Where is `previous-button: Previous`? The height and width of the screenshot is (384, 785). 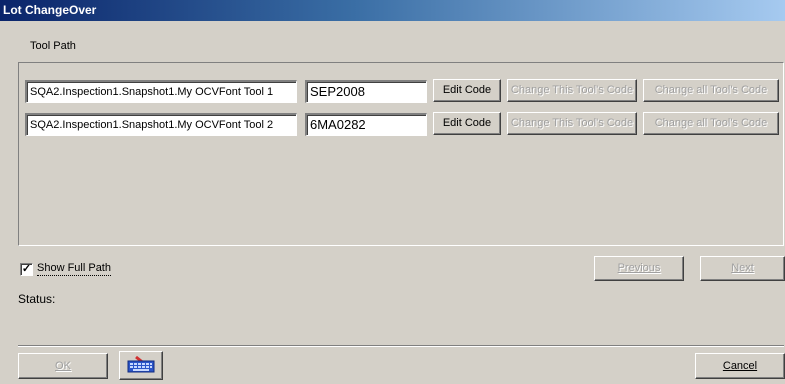 previous-button: Previous is located at coordinates (639, 268).